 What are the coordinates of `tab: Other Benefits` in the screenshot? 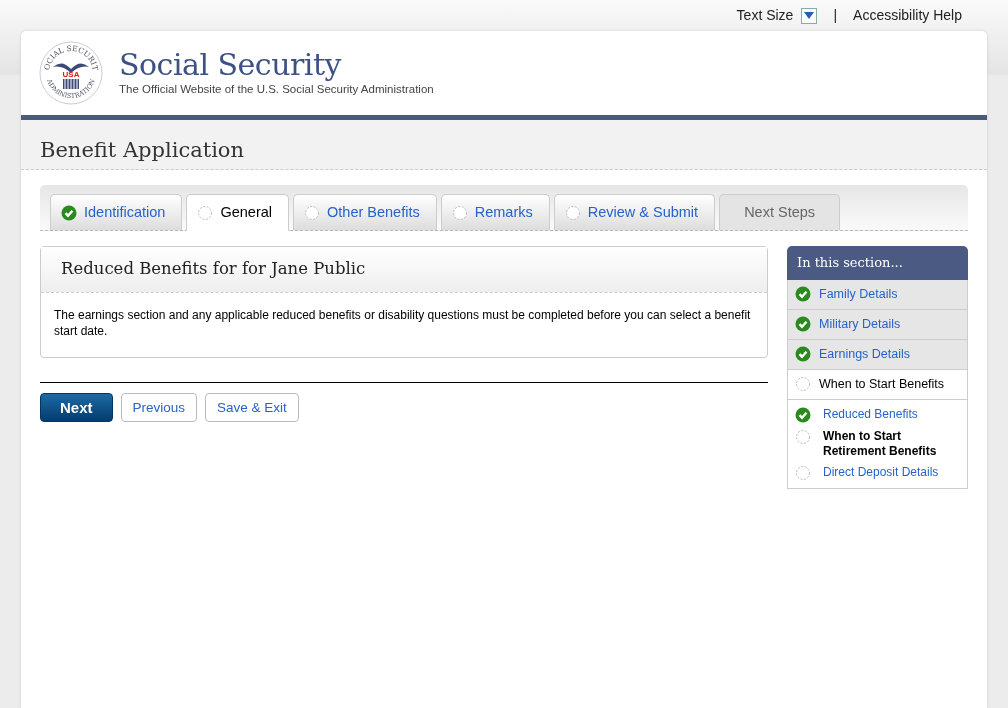 It's located at (365, 212).